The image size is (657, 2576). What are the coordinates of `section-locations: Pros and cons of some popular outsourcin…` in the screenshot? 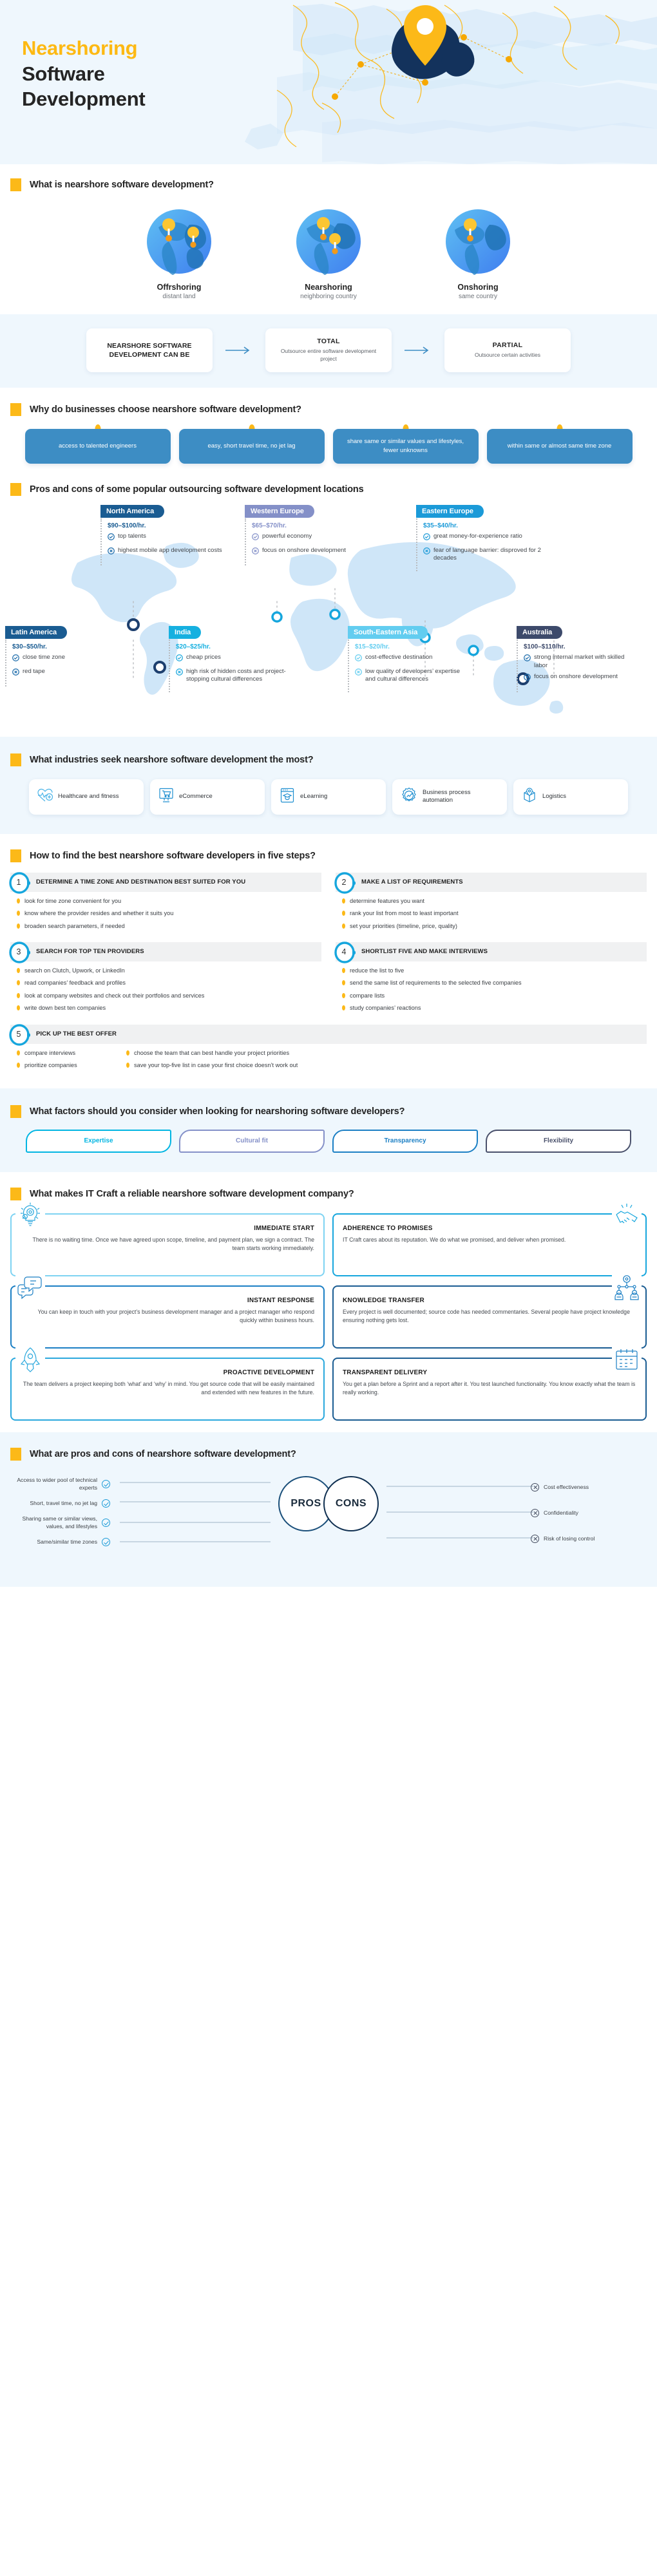 It's located at (328, 603).